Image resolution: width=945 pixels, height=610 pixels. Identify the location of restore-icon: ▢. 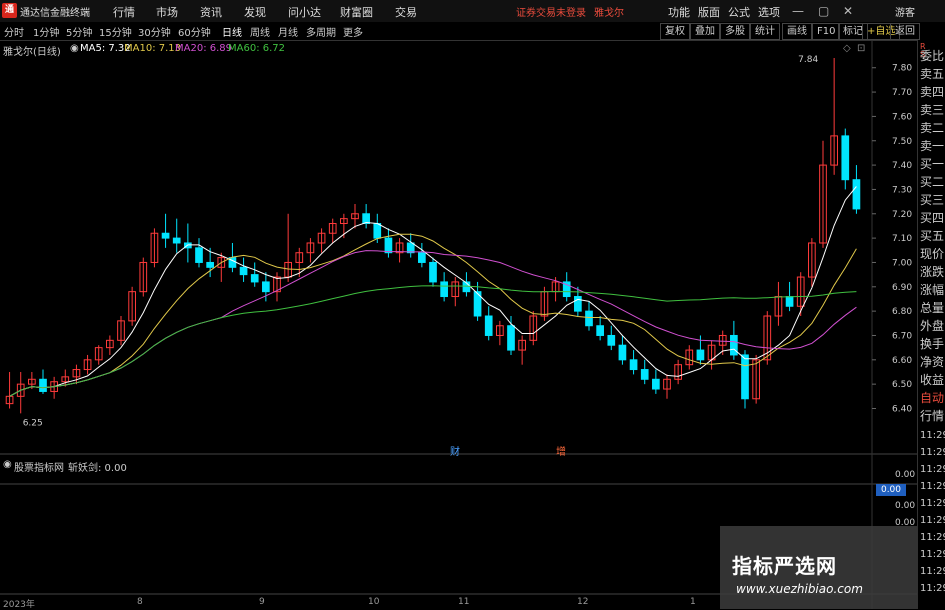
(823, 11).